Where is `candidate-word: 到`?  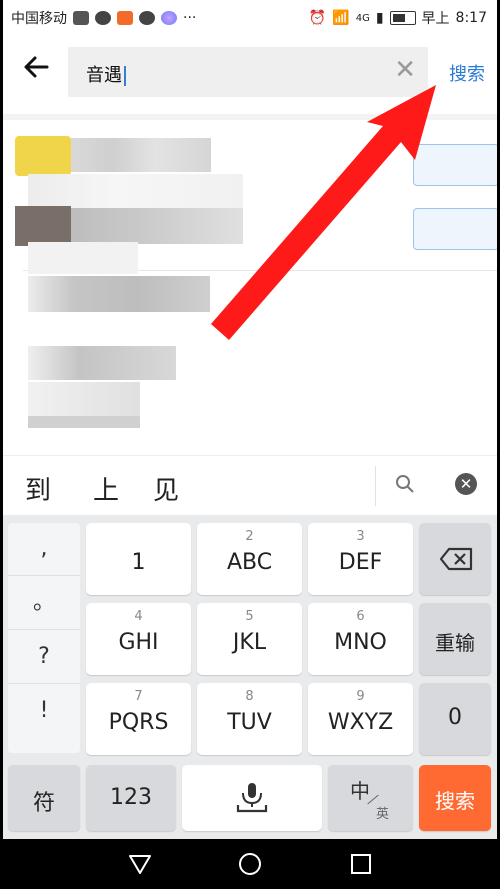 candidate-word: 到 is located at coordinates (38, 488).